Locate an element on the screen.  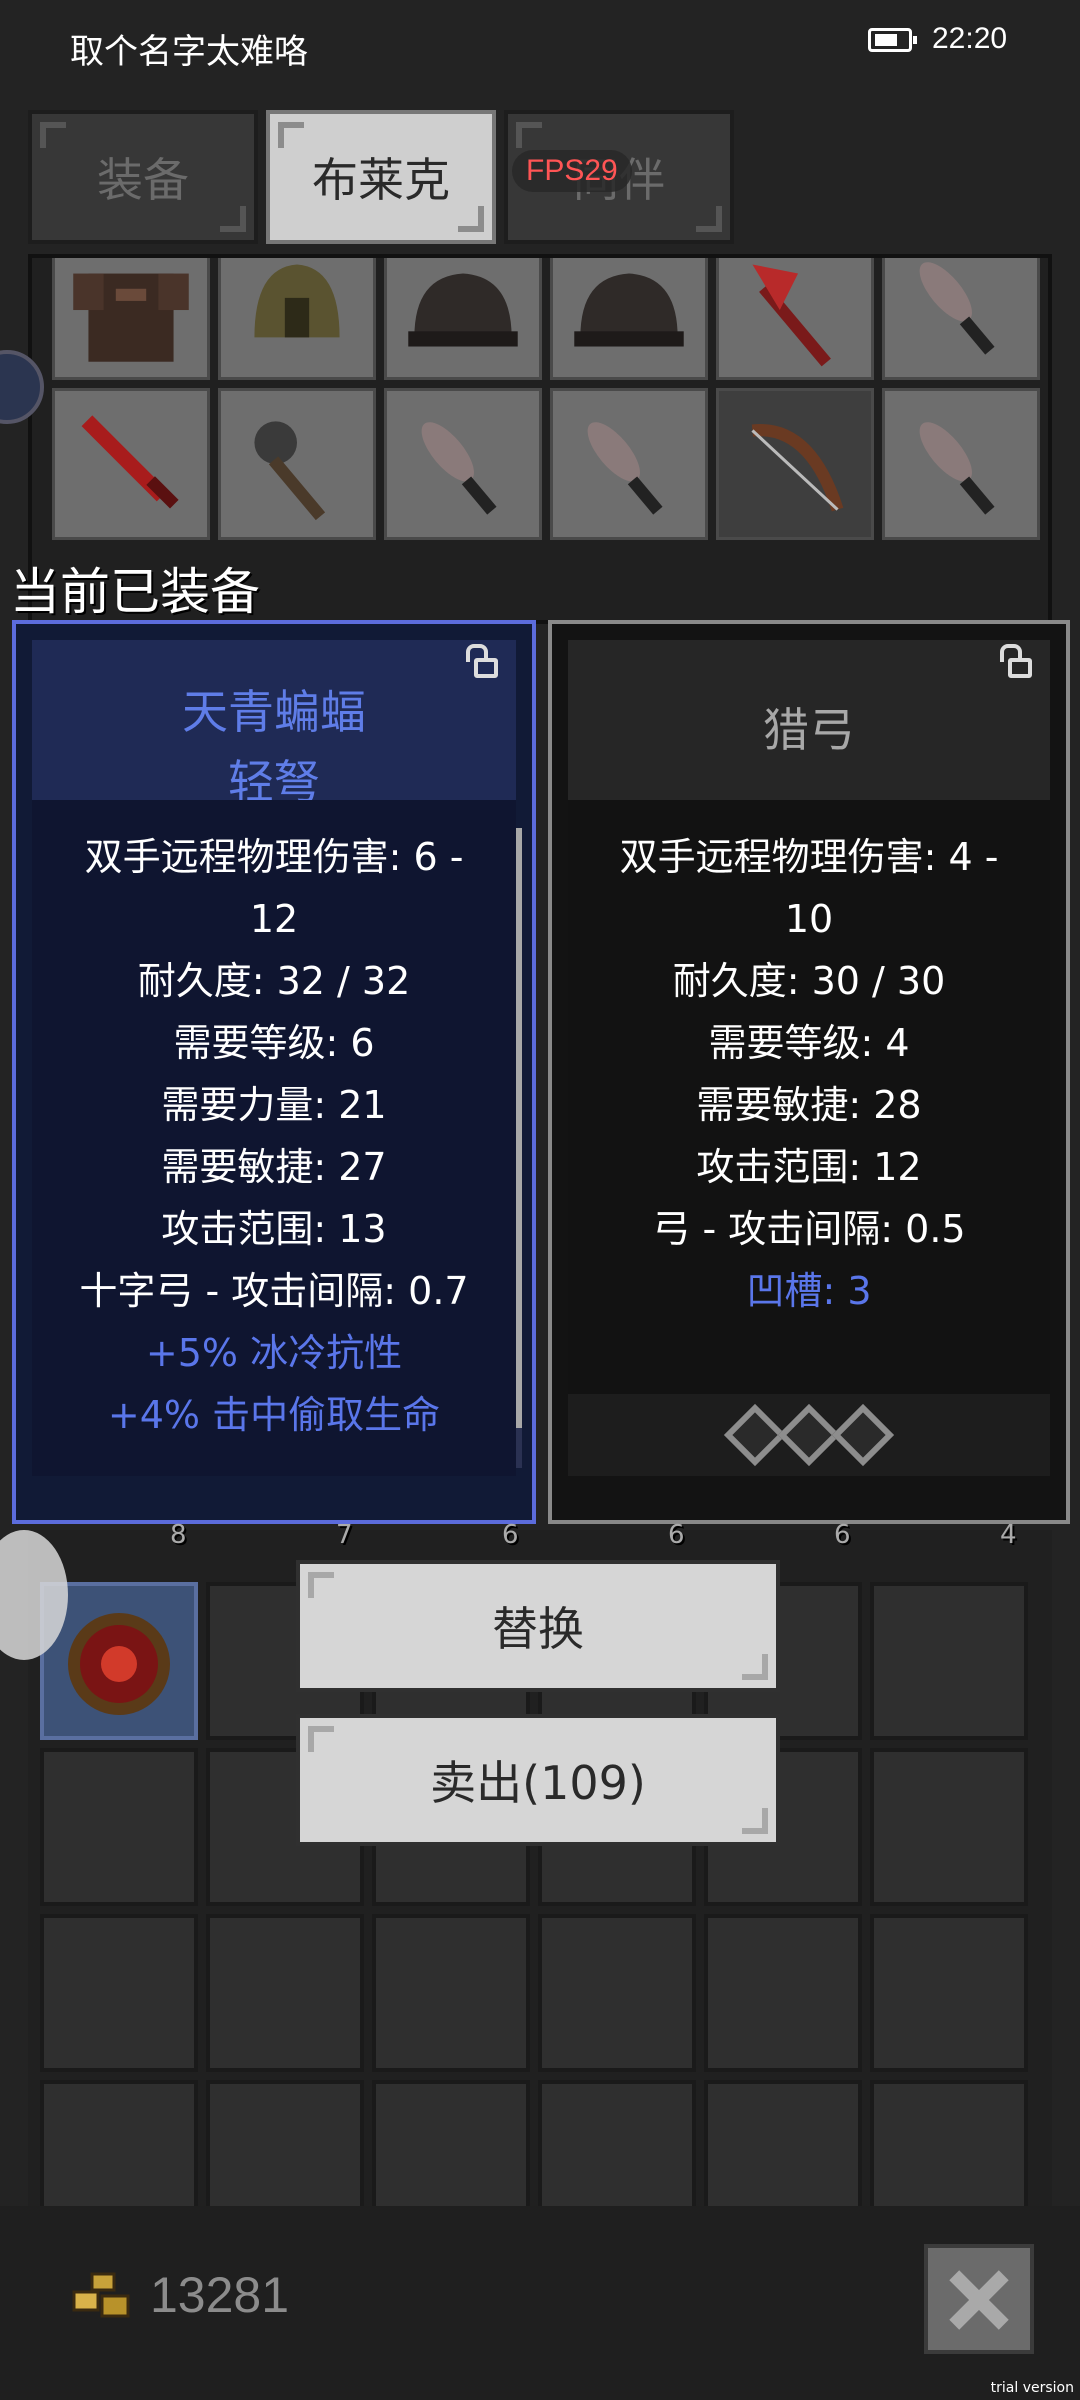
stat-line: 耐久度: 32 / 32 is located at coordinates (274, 981).